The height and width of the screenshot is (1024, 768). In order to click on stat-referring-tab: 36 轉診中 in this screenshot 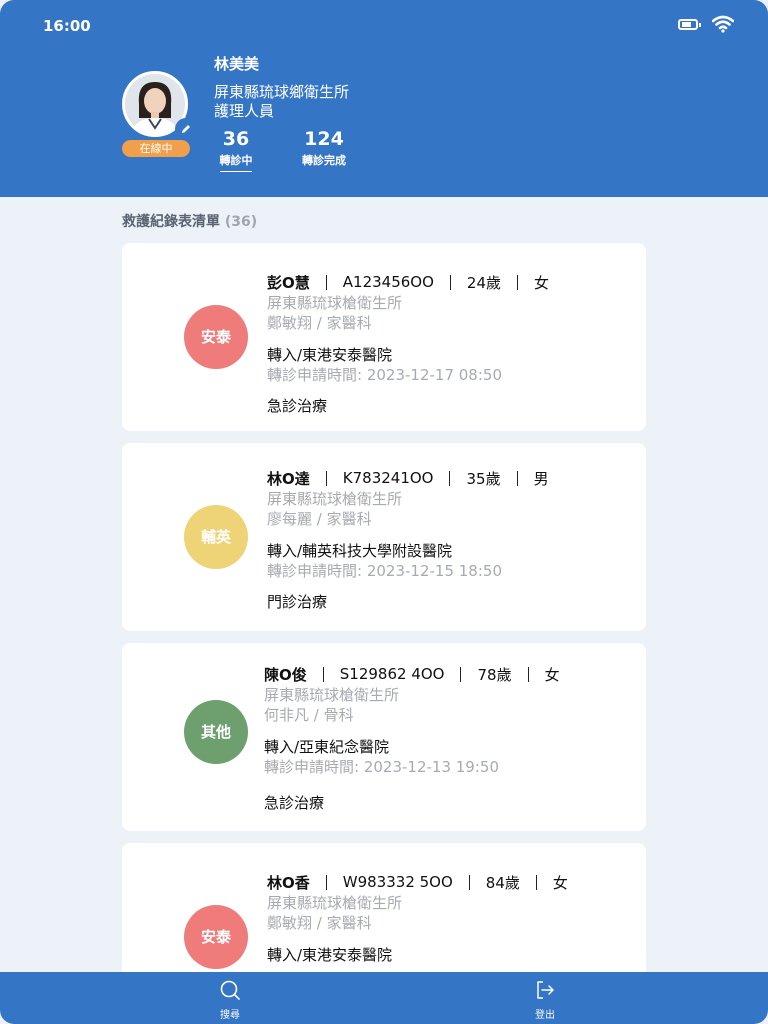, I will do `click(236, 150)`.